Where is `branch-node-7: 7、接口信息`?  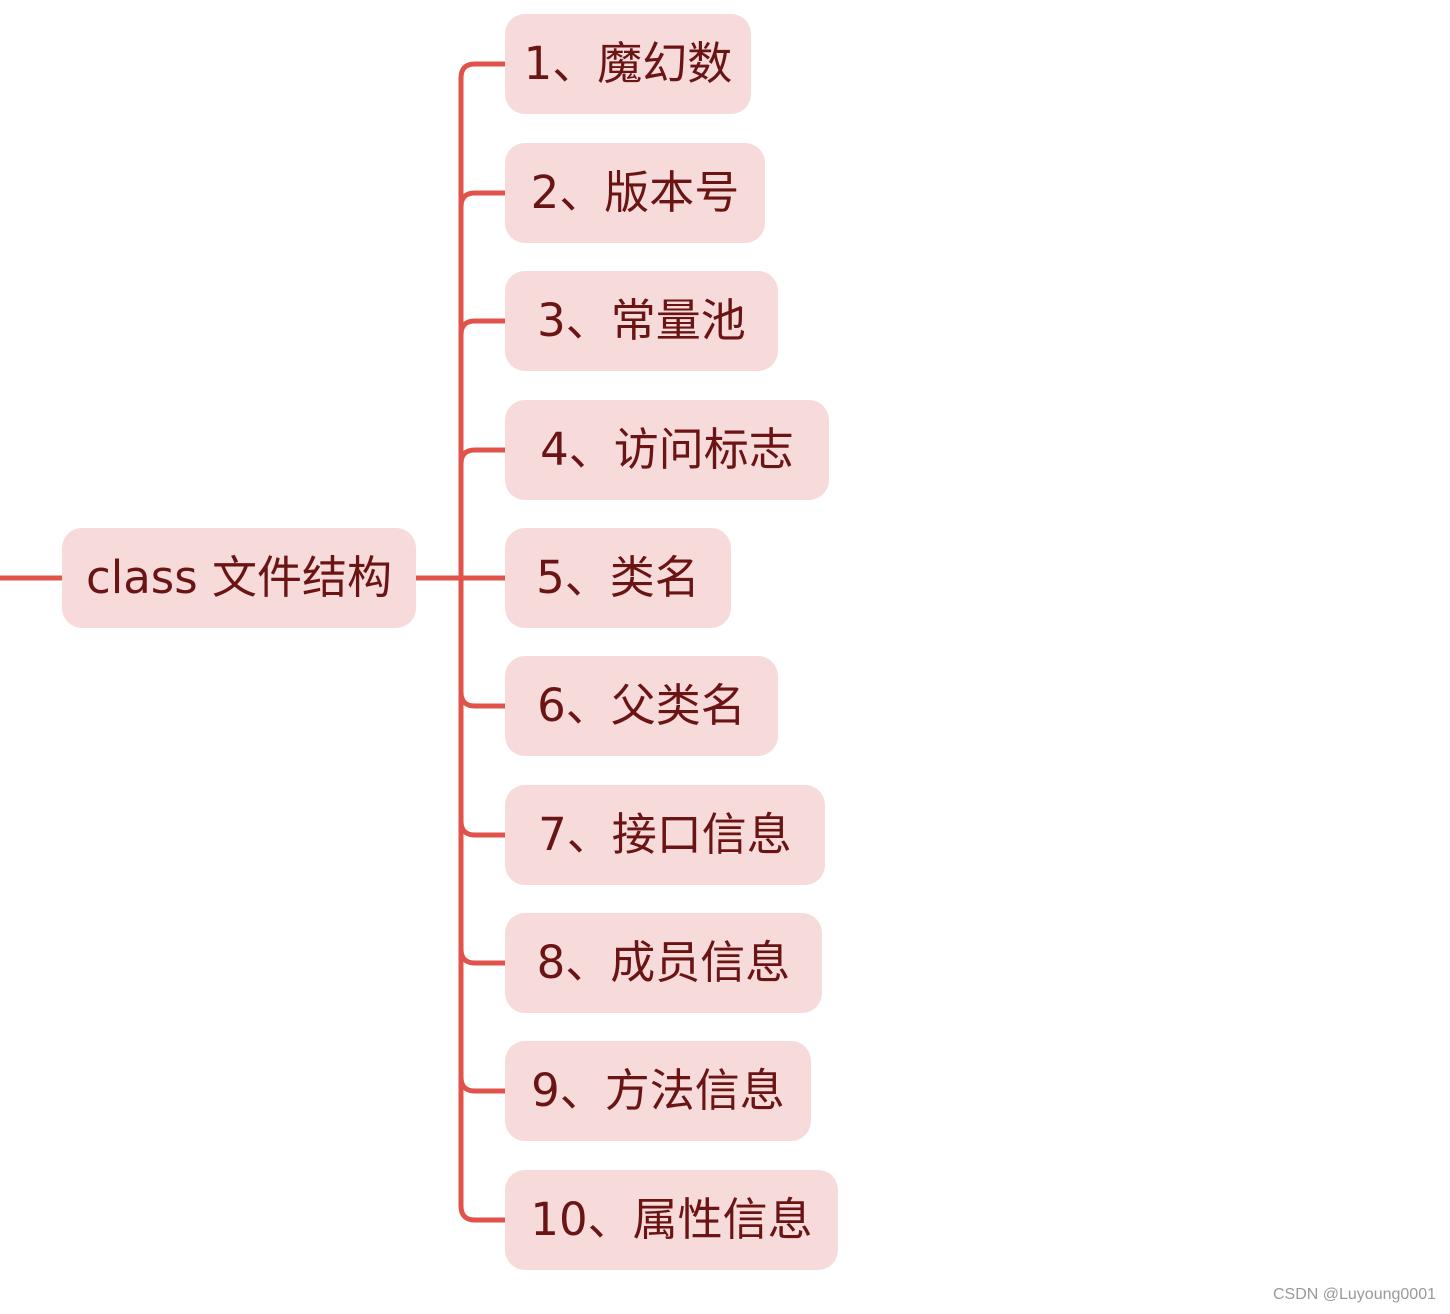
branch-node-7: 7、接口信息 is located at coordinates (665, 835).